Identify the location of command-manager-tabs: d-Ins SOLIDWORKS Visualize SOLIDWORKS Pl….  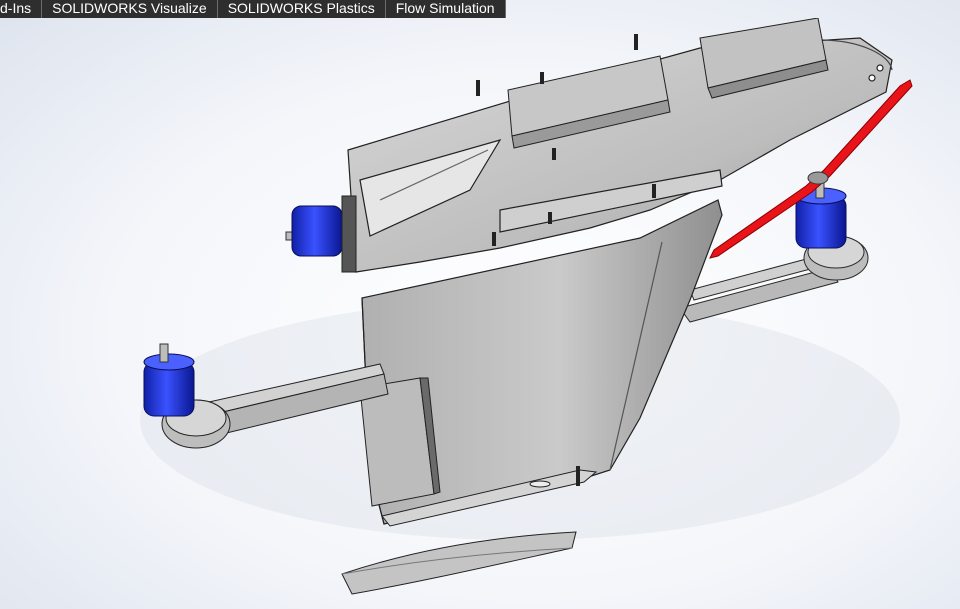
(253, 9).